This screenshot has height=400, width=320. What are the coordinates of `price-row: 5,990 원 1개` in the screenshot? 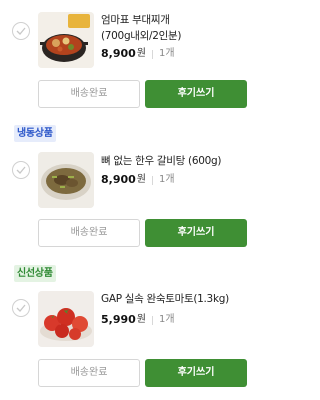 It's located at (138, 320).